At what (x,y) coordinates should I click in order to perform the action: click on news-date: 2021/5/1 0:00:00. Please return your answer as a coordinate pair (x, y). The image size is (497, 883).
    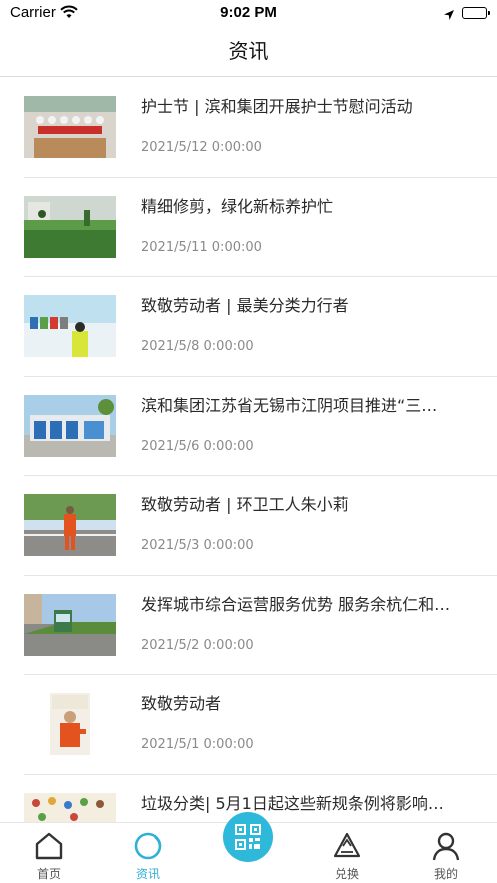
    Looking at the image, I should click on (197, 744).